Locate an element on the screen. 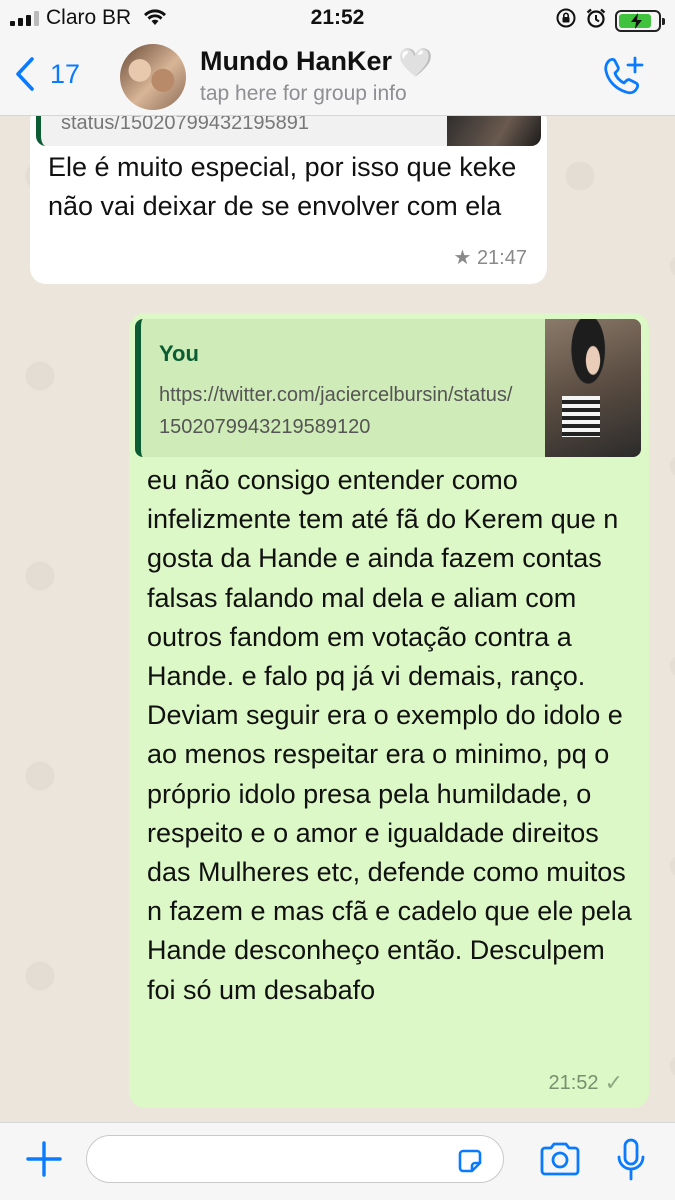  white-heart-emoji: 🤍 is located at coordinates (415, 63).